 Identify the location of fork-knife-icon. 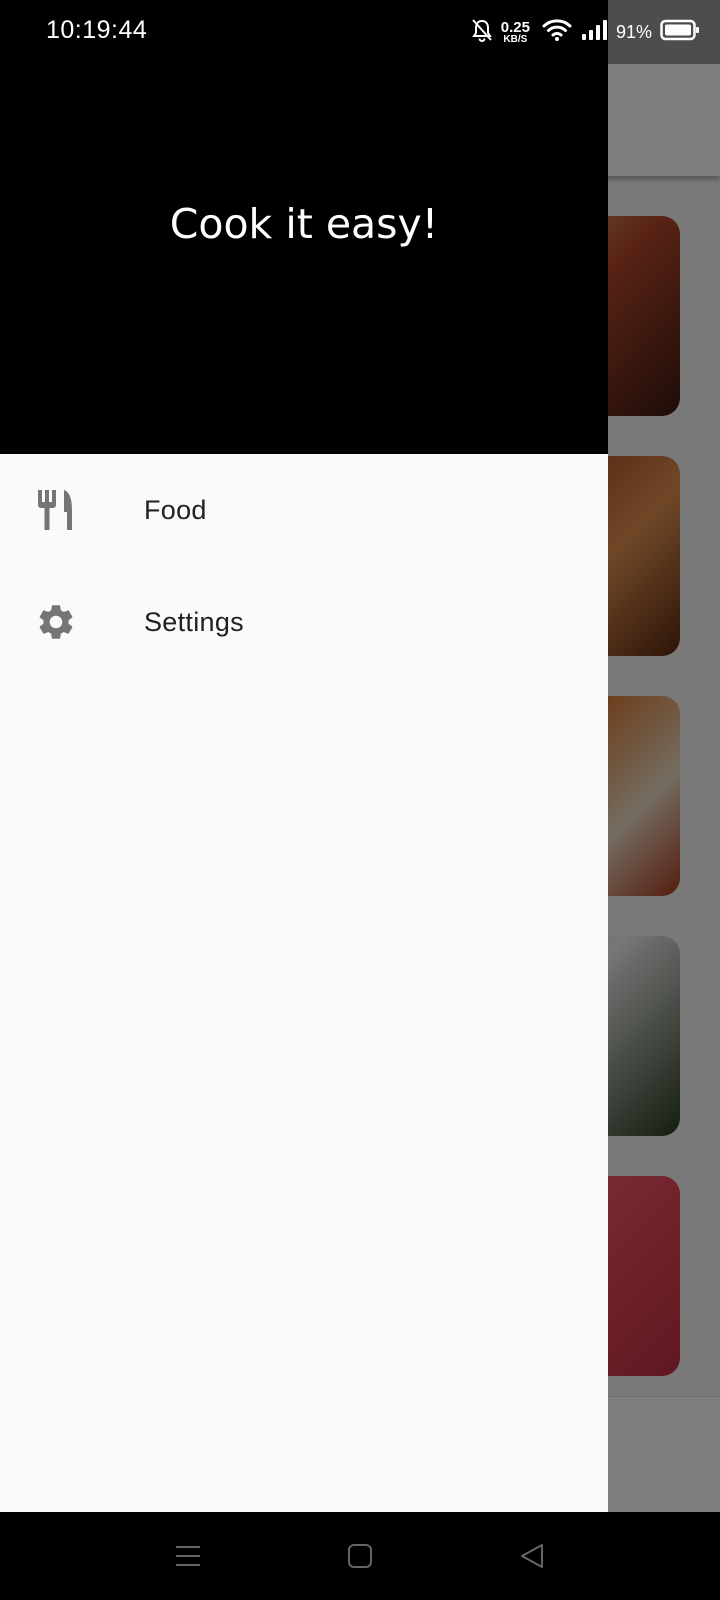
(56, 510).